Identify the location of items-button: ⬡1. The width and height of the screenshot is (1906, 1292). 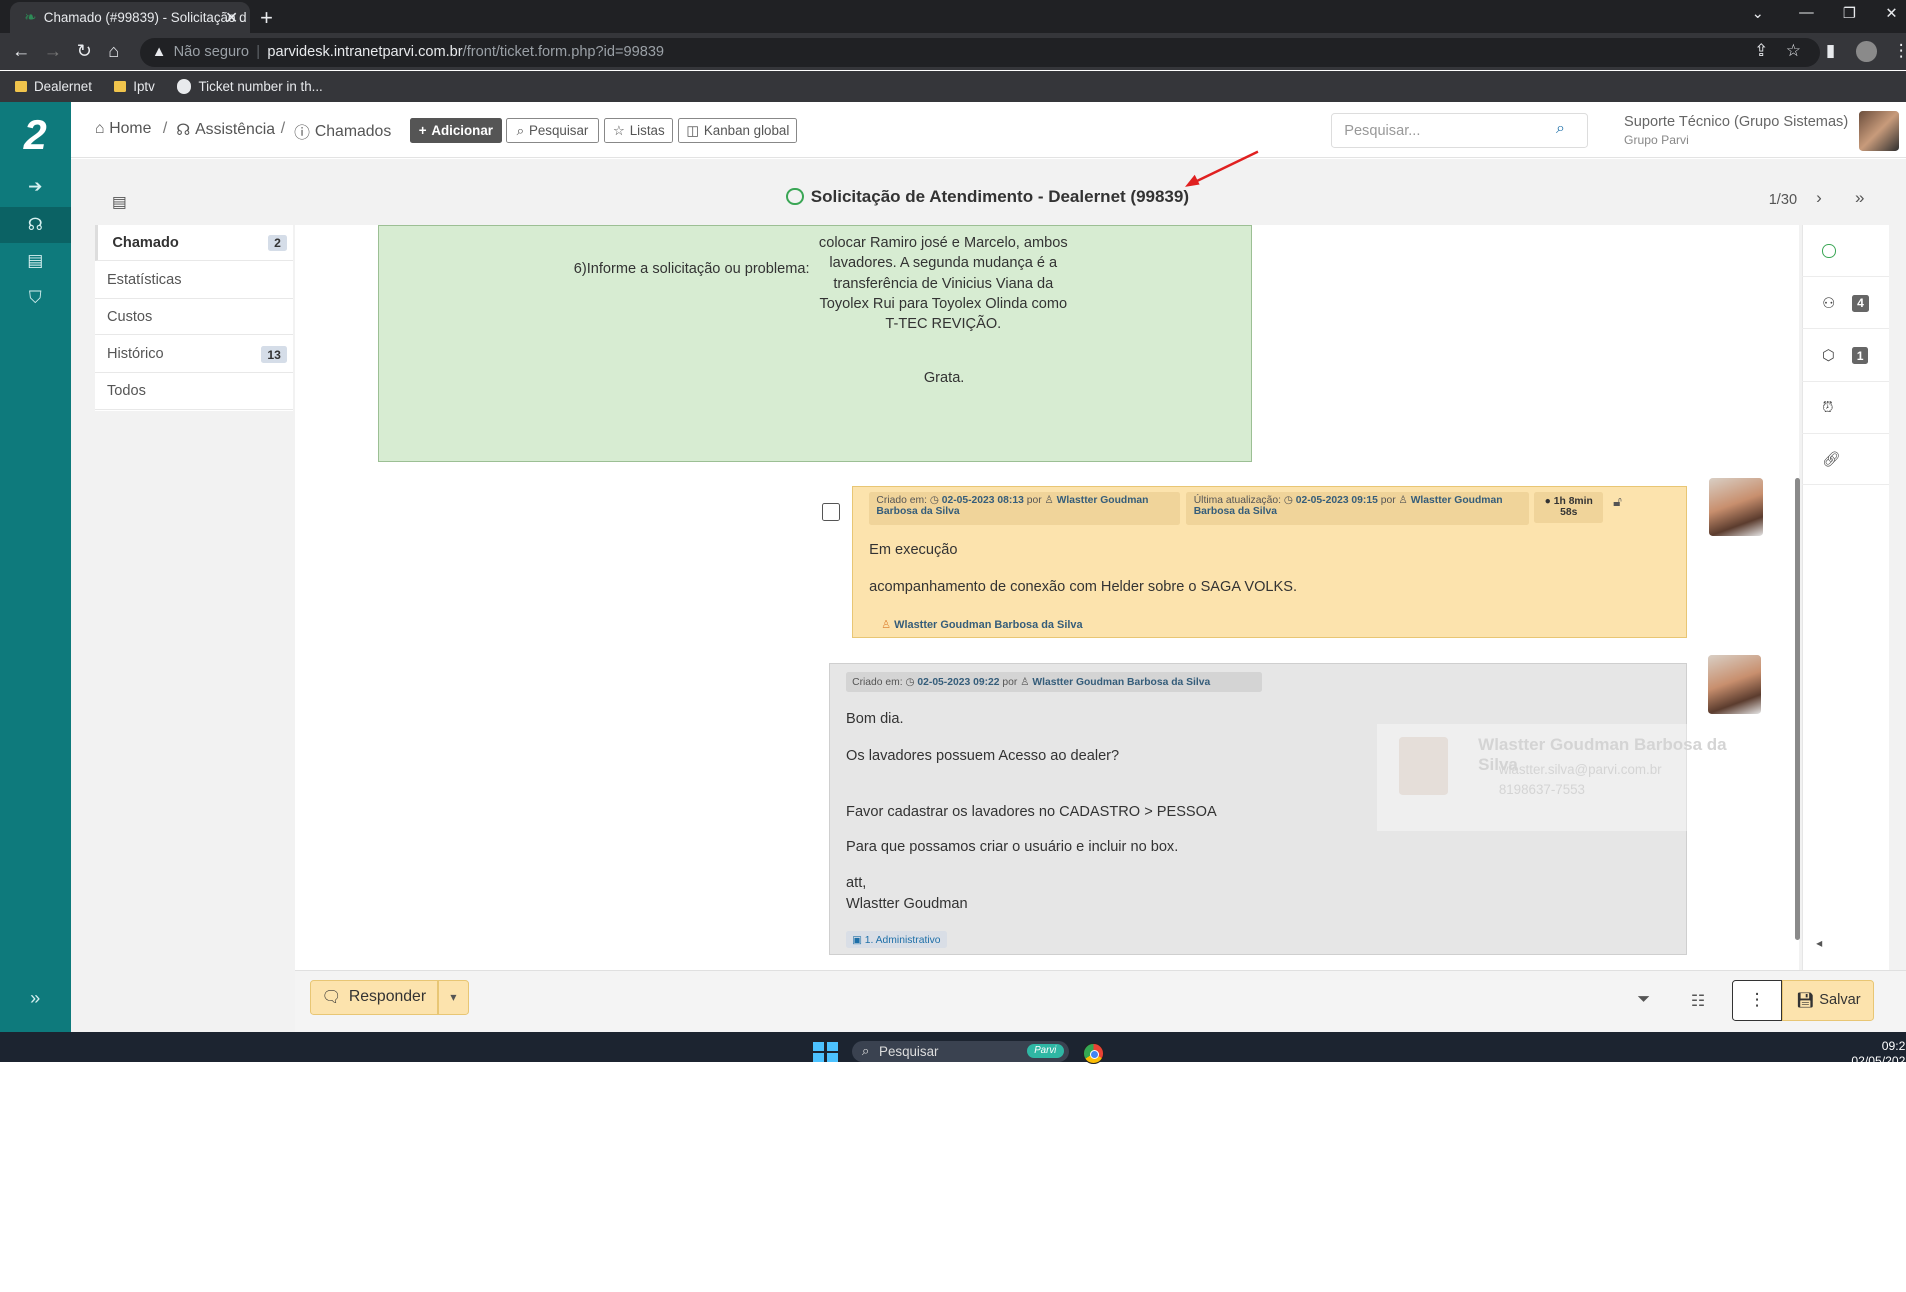
(1846, 356).